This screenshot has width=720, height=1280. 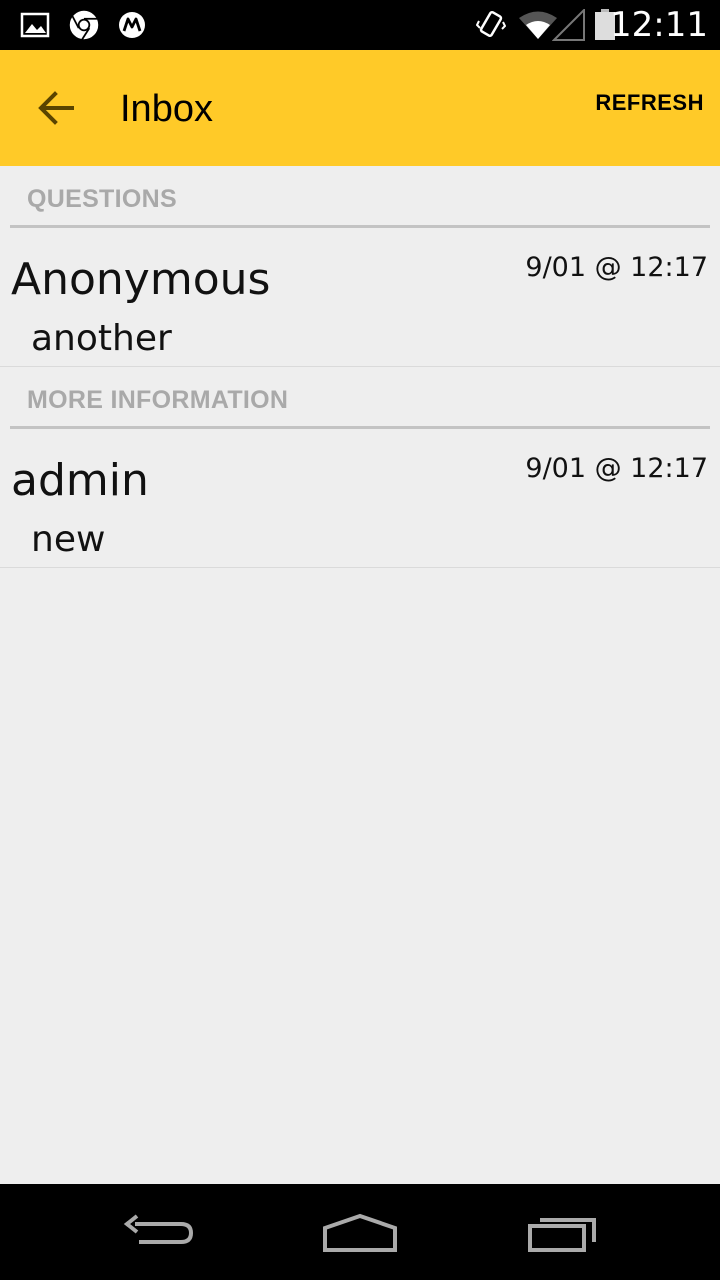 What do you see at coordinates (102, 199) in the screenshot?
I see `section-header-label: QUESTIONS` at bounding box center [102, 199].